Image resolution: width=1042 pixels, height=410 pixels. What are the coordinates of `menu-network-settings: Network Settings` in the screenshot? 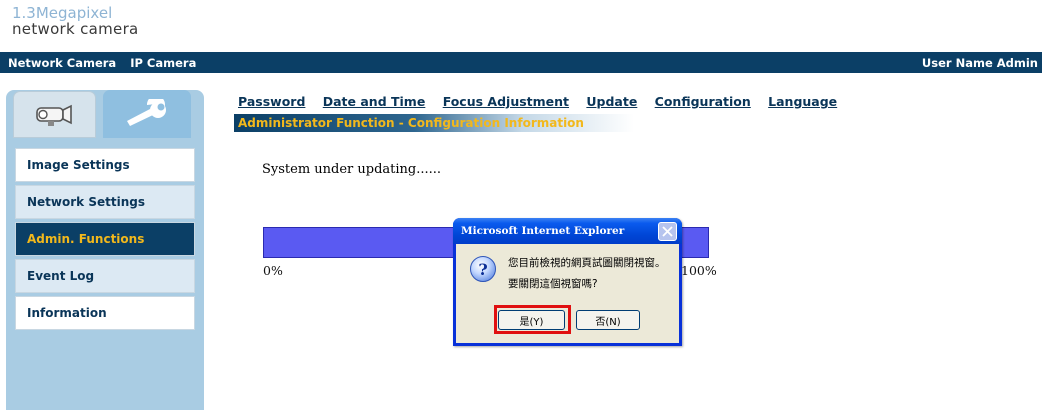 It's located at (105, 202).